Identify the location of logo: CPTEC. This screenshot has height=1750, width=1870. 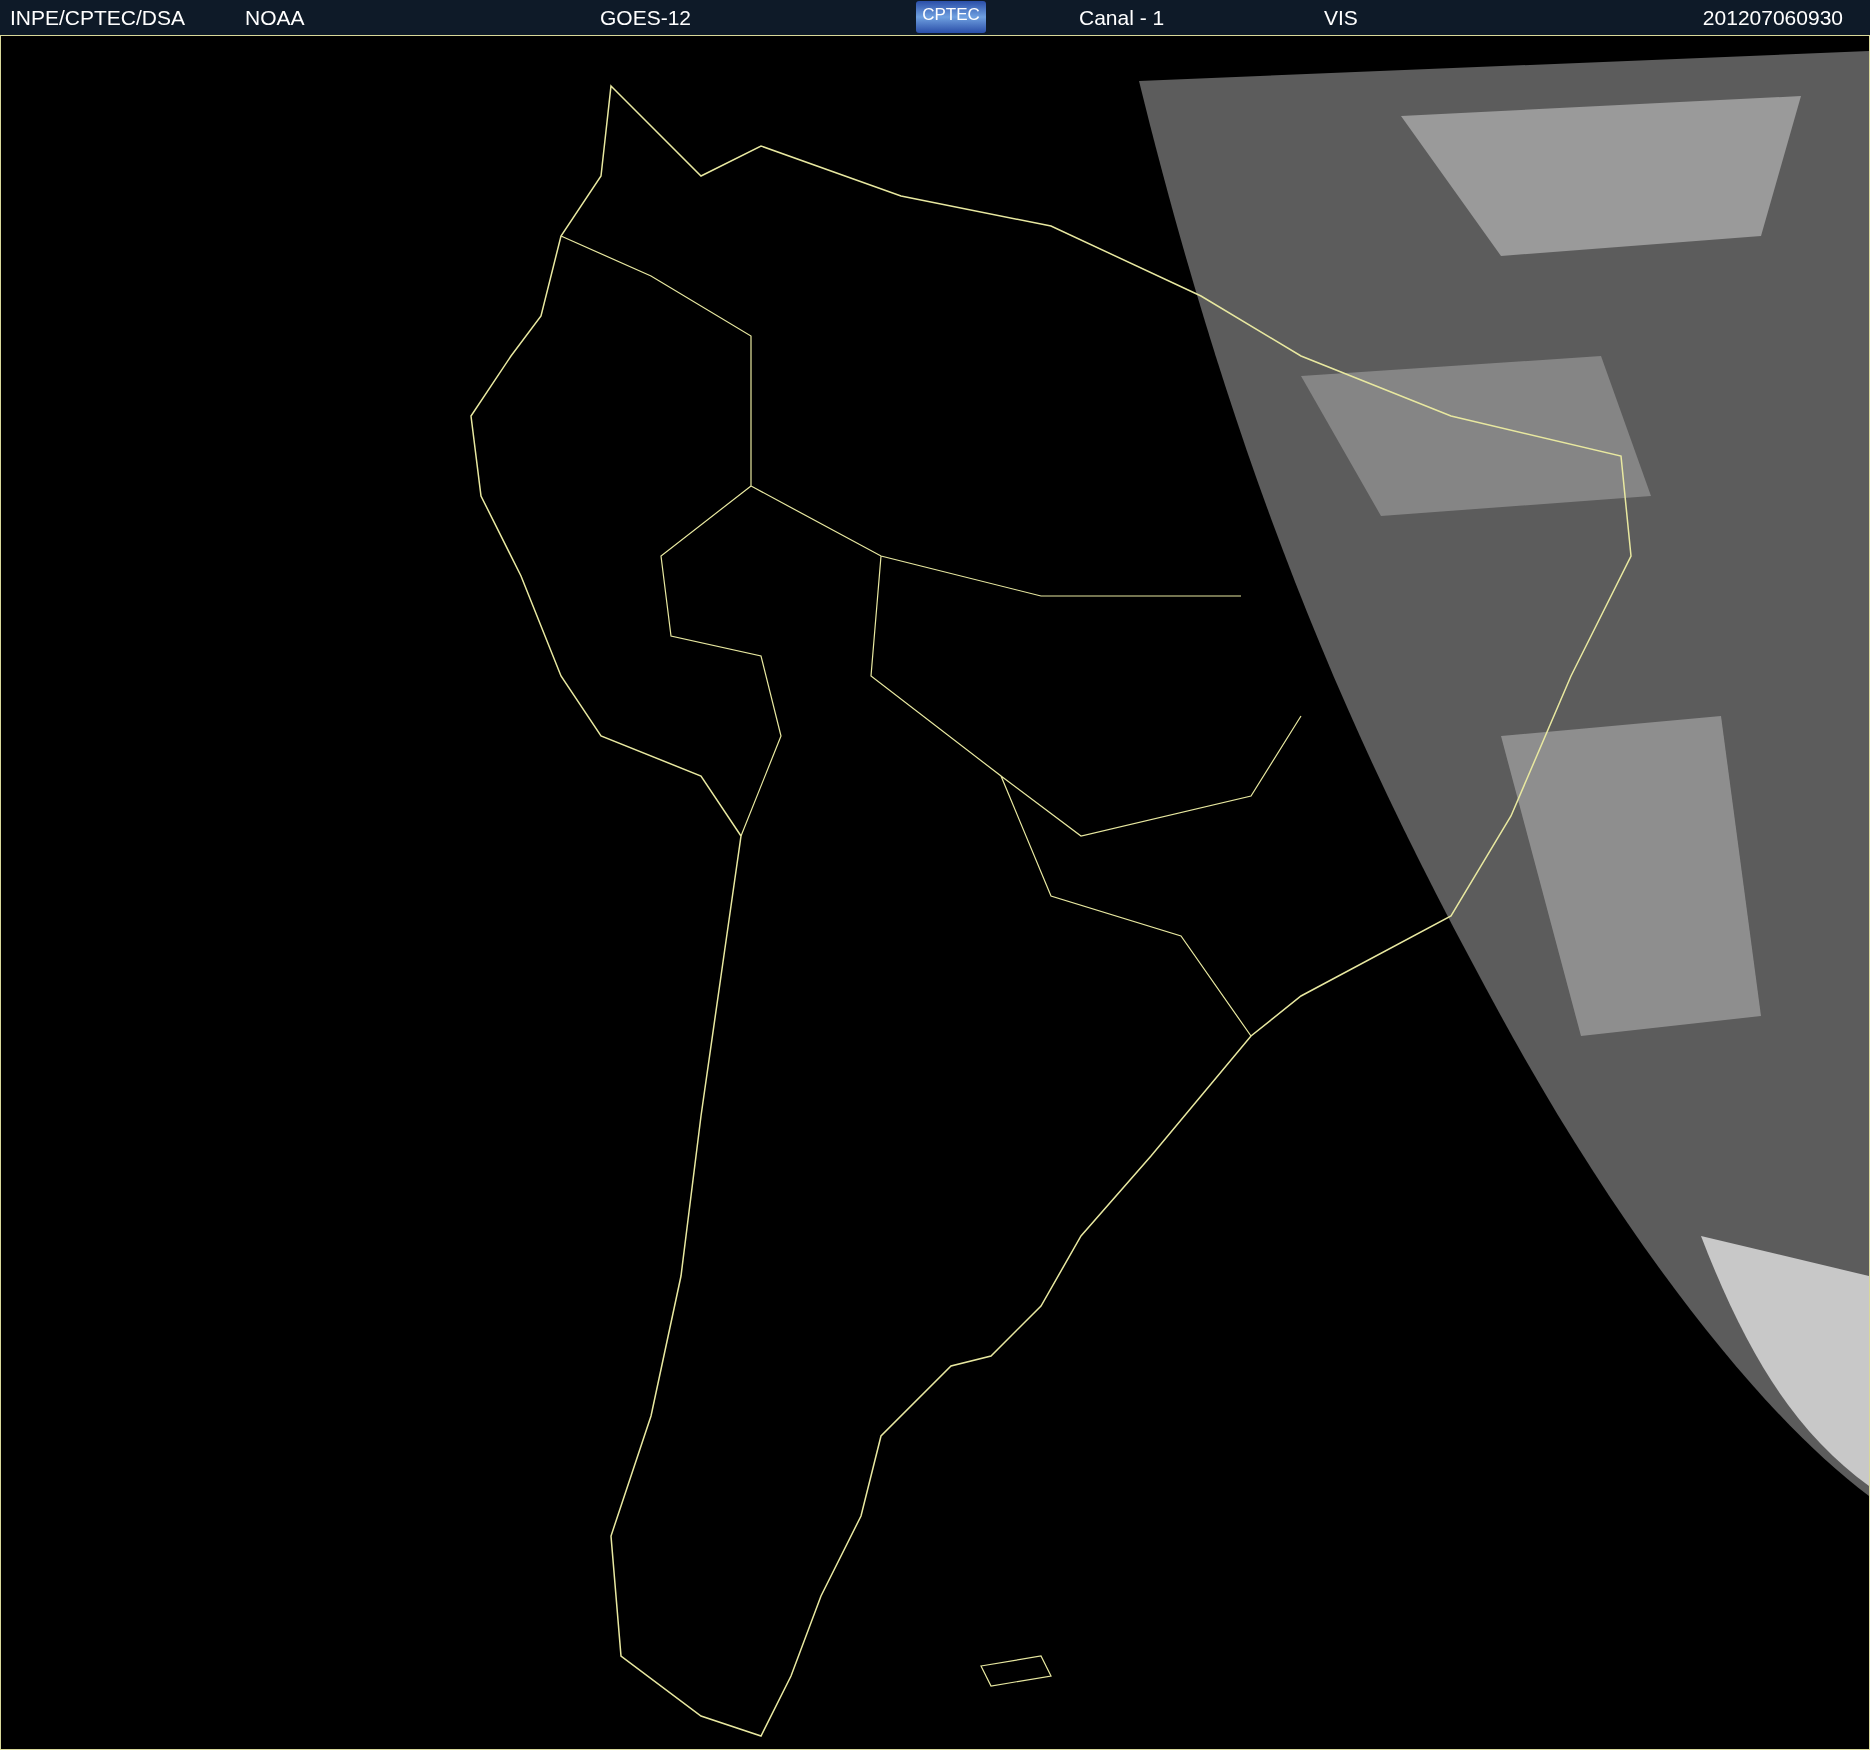
(951, 17).